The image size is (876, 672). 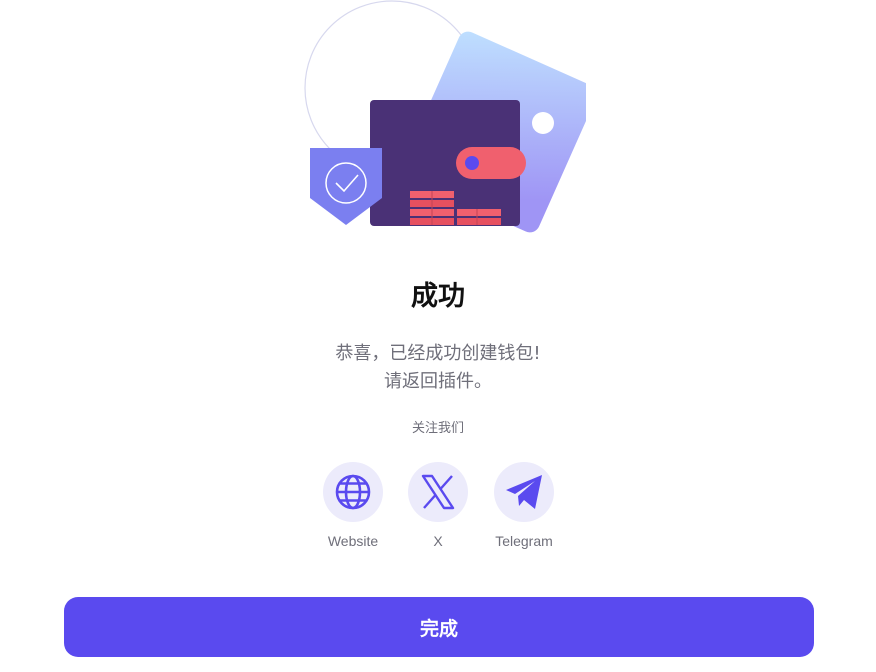 I want to click on telegram-link: Telegram, so click(x=524, y=506).